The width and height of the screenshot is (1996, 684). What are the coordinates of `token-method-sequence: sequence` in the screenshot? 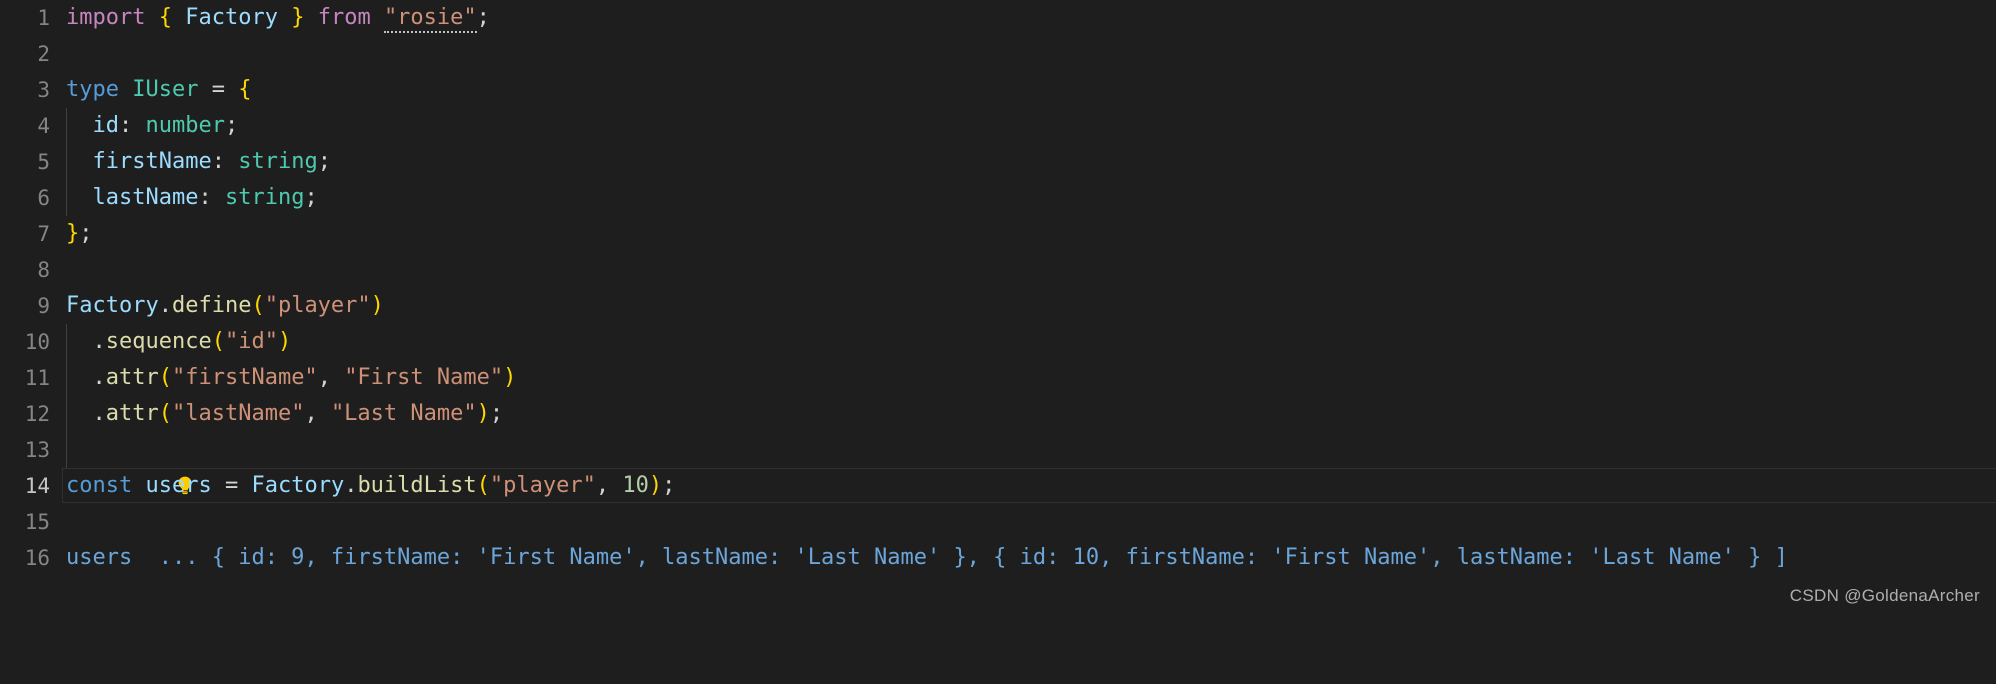 It's located at (158, 341).